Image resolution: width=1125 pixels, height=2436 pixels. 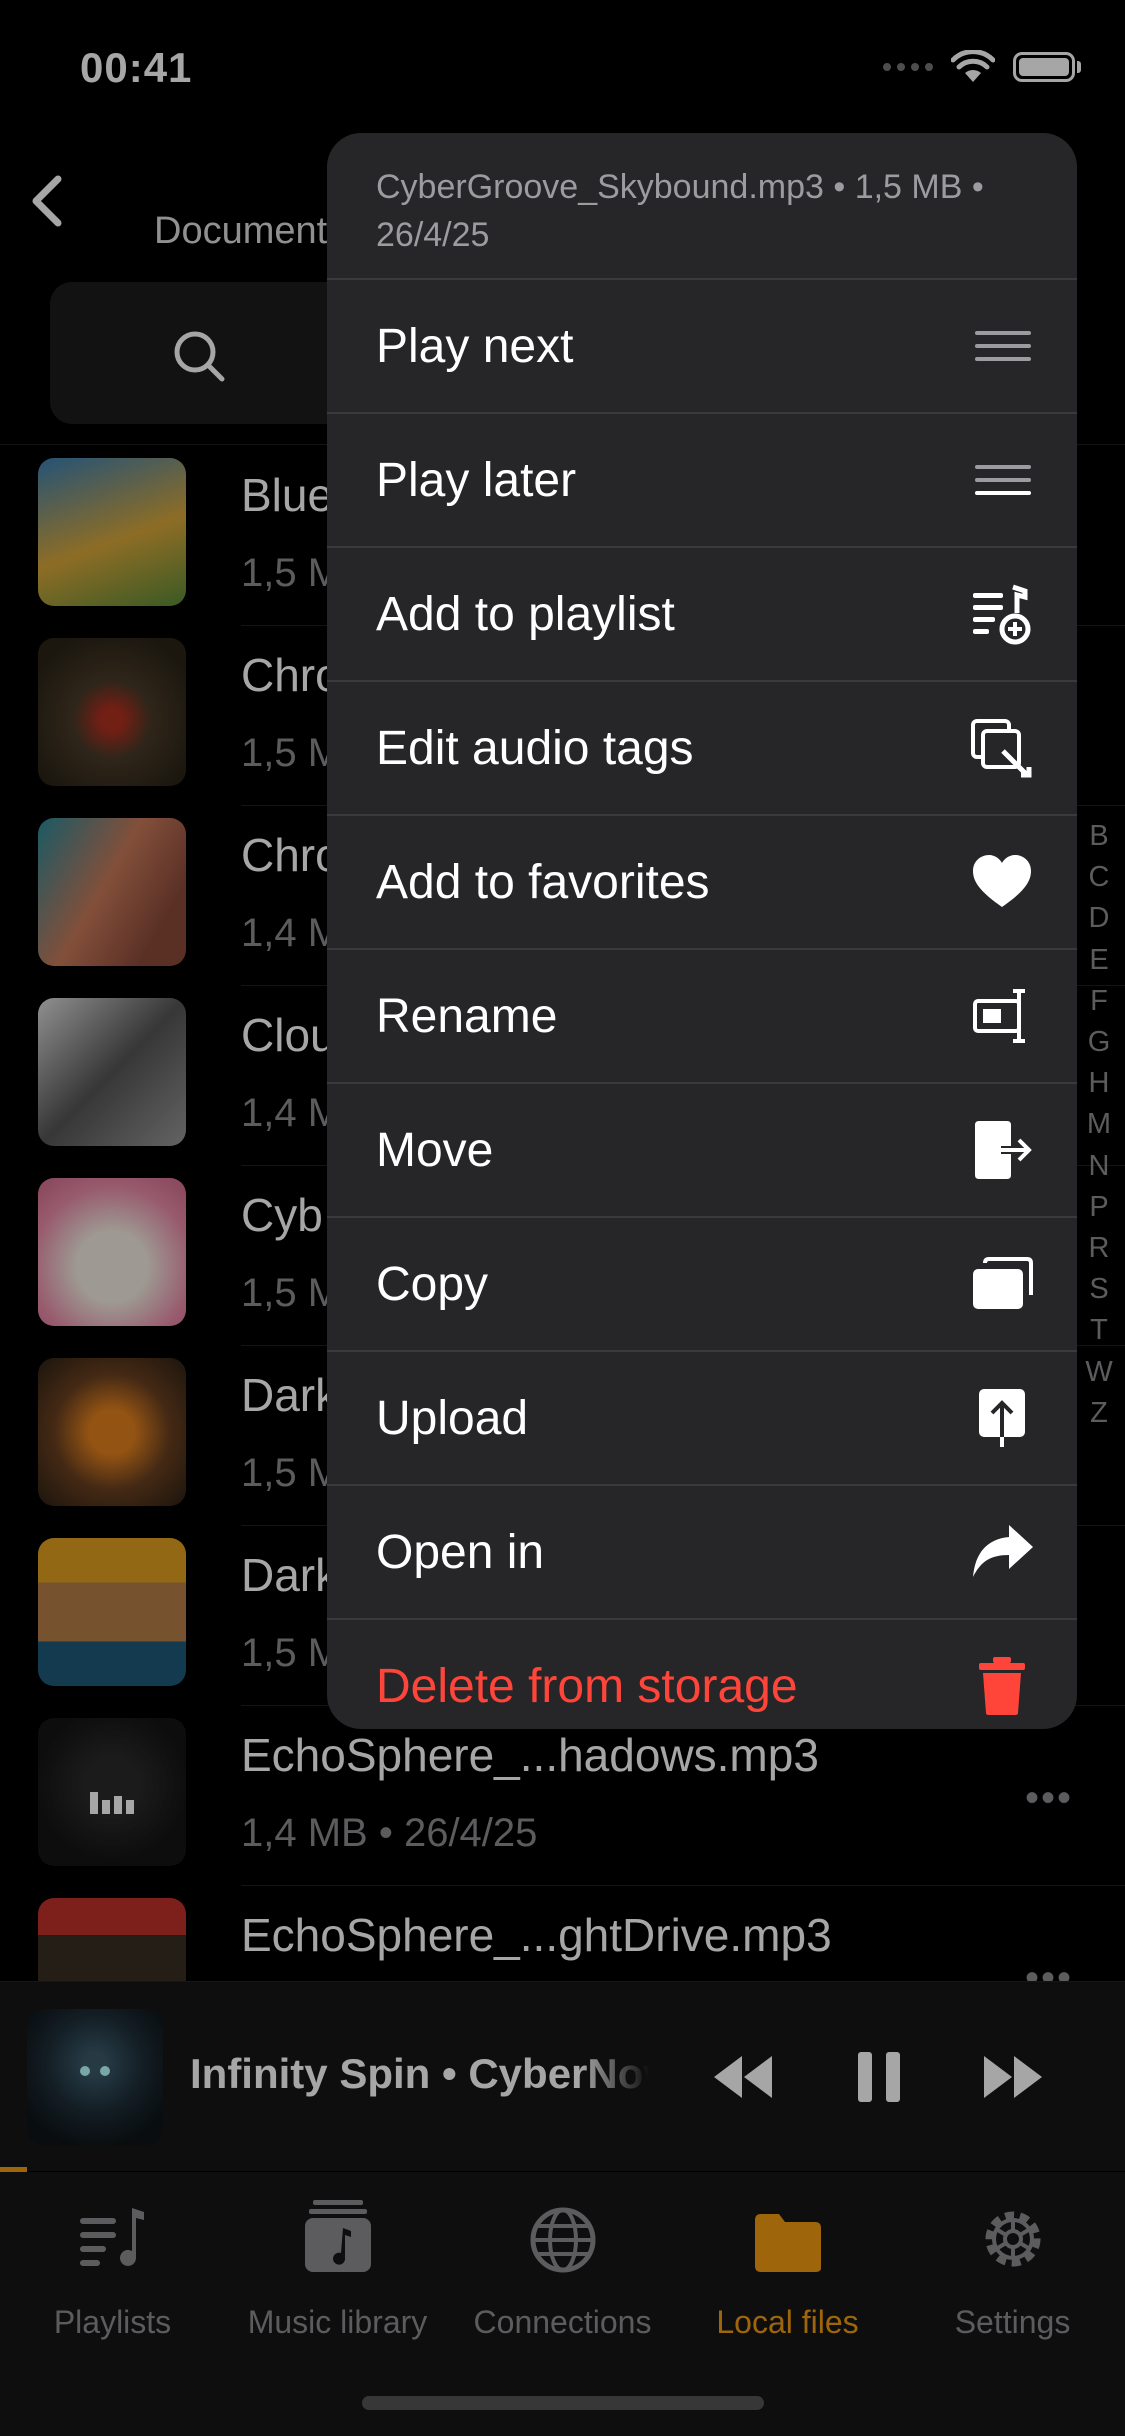 I want to click on share-icon, so click(x=1003, y=1551).